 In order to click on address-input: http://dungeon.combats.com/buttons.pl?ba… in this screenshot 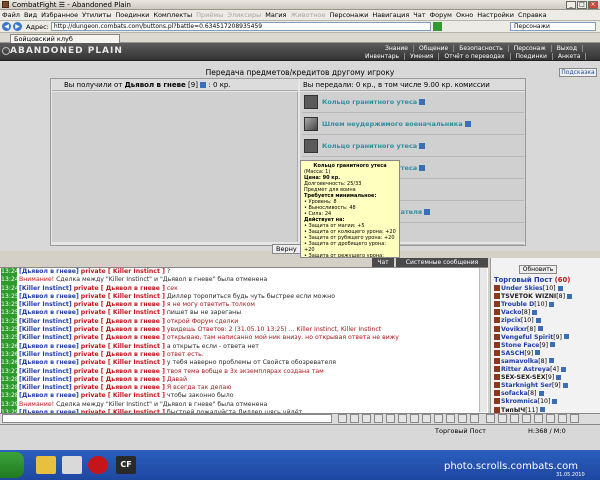, I will do `click(240, 26)`.